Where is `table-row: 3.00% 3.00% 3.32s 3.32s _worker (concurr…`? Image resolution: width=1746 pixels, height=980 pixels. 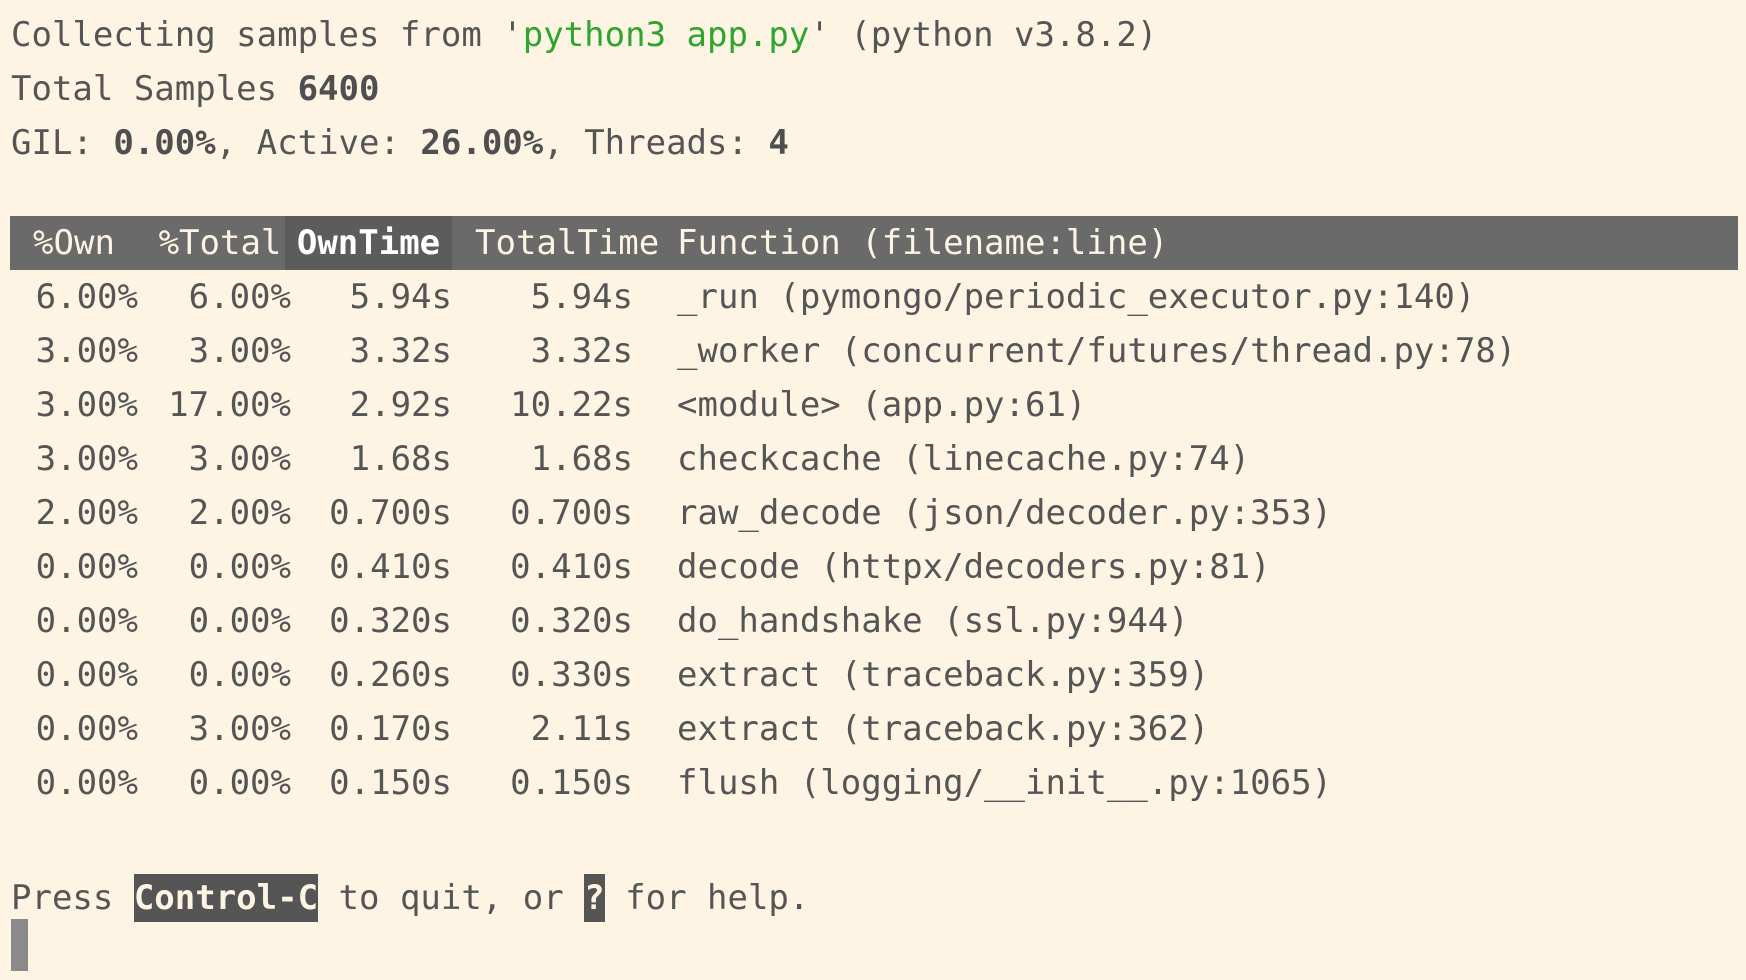
table-row: 3.00% 3.00% 3.32s 3.32s _worker (concurr… is located at coordinates (874, 351).